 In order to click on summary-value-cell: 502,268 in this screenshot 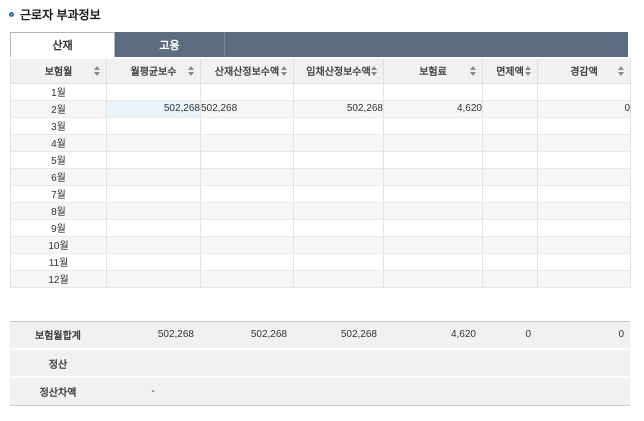, I will do `click(246, 335)`.